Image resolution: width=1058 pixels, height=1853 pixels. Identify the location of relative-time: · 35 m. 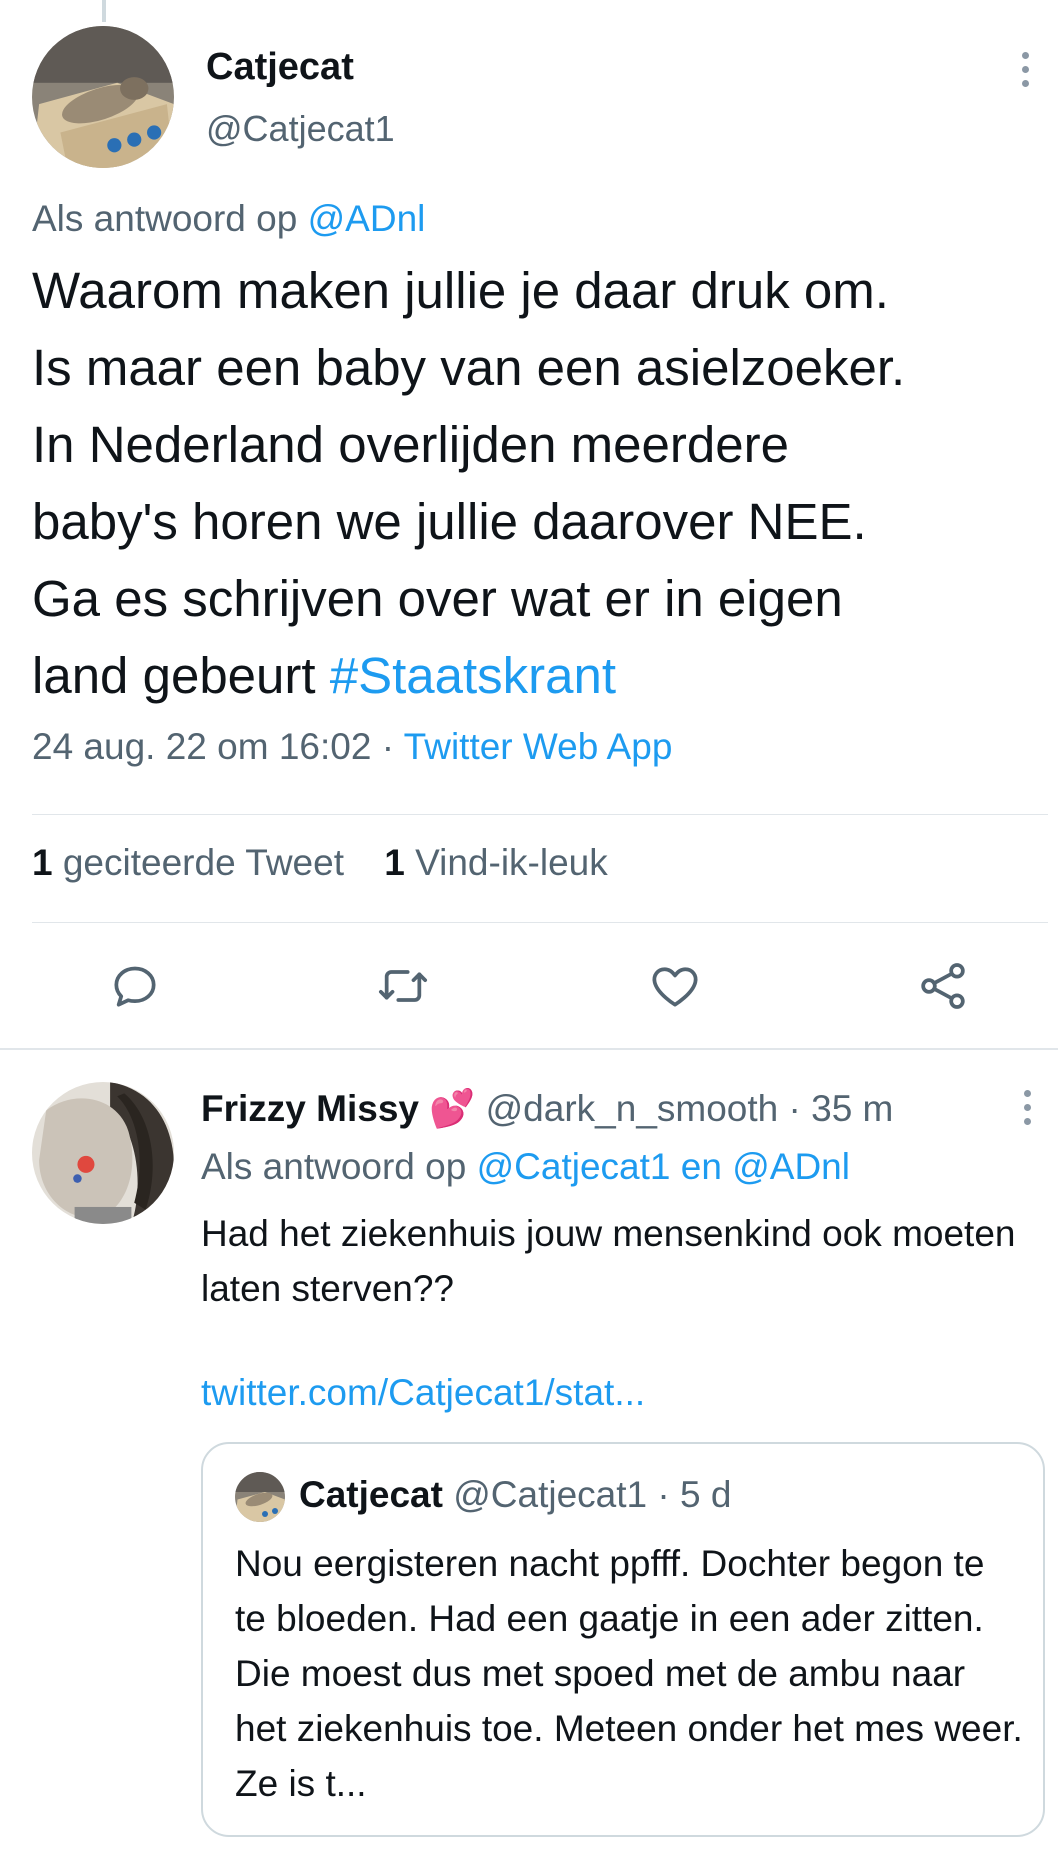
(841, 1108).